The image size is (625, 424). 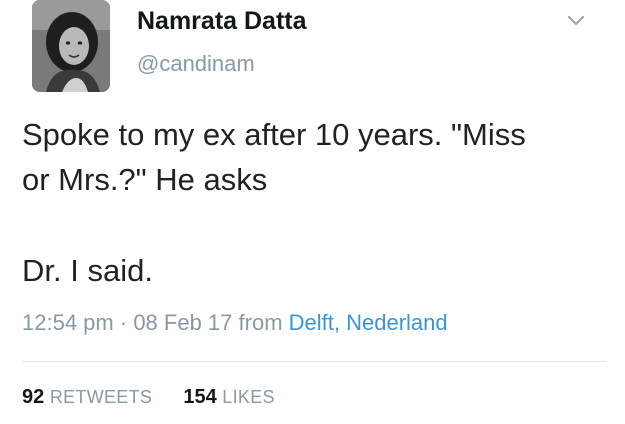 I want to click on author-name: Namrata Datta, so click(x=222, y=21).